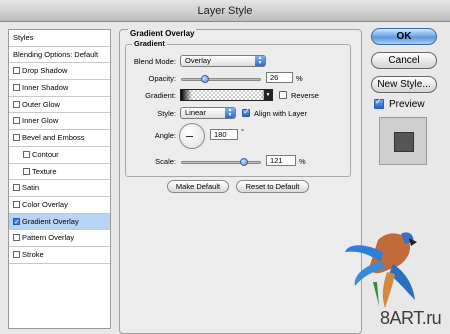 Image resolution: width=450 pixels, height=334 pixels. What do you see at coordinates (246, 112) in the screenshot?
I see `align-with-layer-checkbox` at bounding box center [246, 112].